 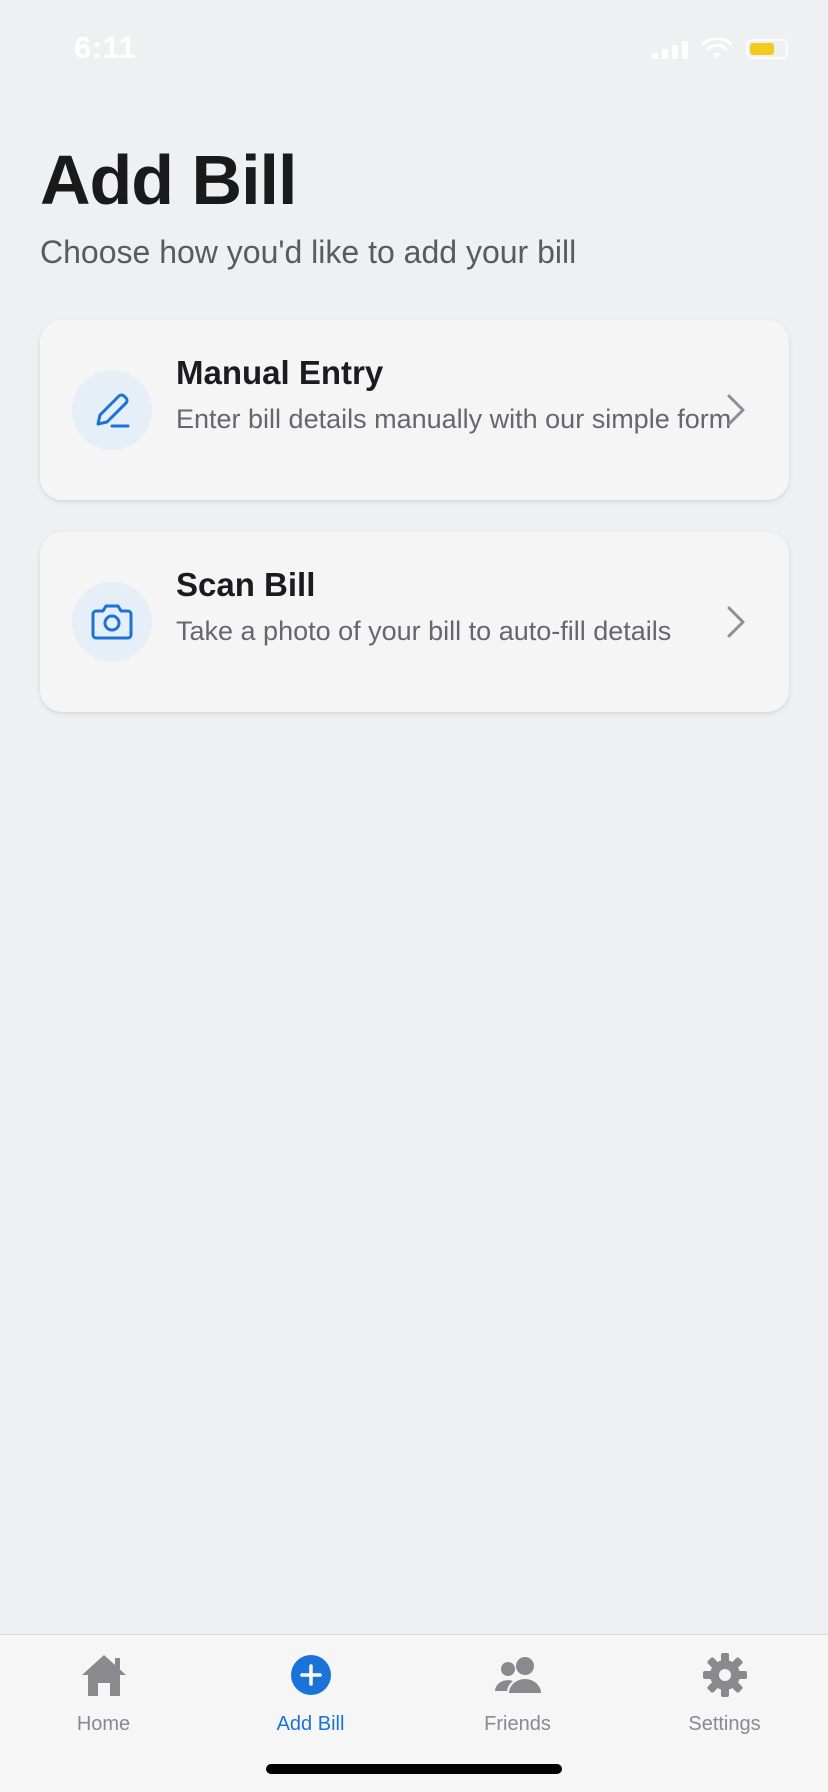 I want to click on camera-icon, so click(x=112, y=622).